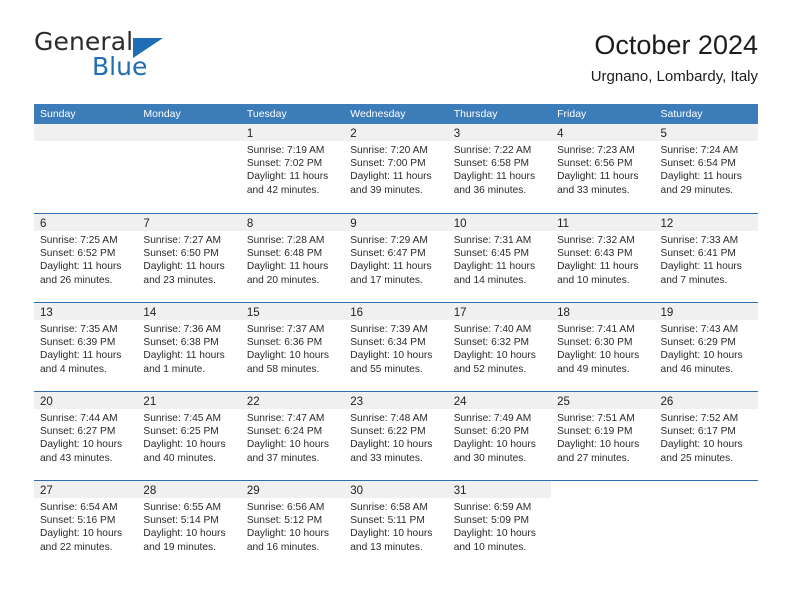 The image size is (792, 612). I want to click on sunrise-text: Sunrise: 7:36 AM, so click(182, 329).